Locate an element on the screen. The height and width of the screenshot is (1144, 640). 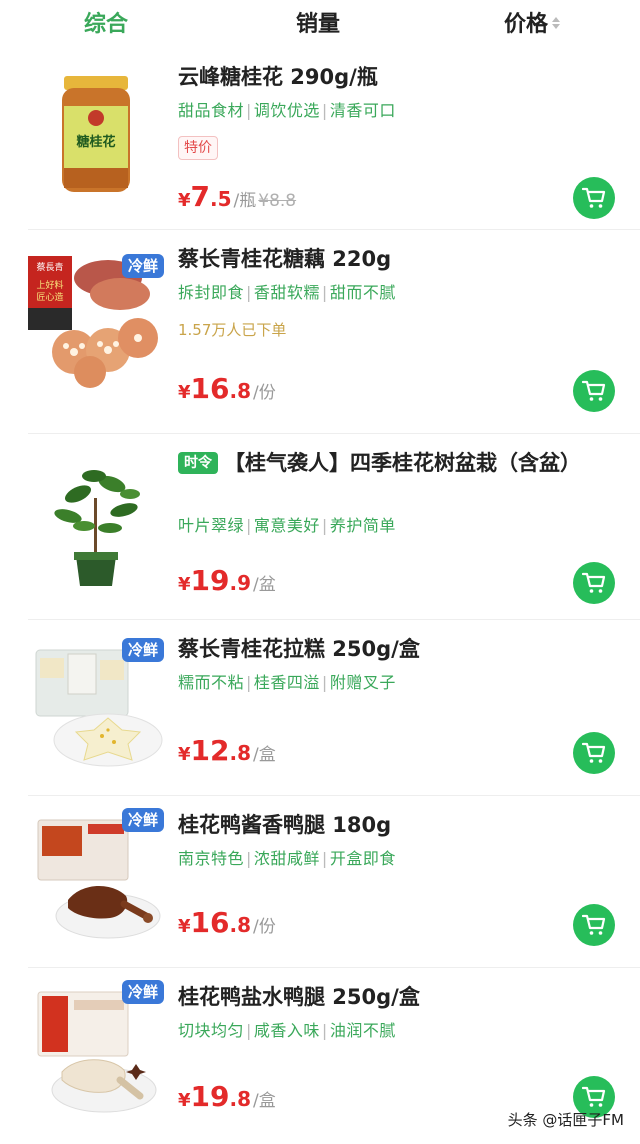
box-label-line1: 上好料 is located at coordinates (49, 285).